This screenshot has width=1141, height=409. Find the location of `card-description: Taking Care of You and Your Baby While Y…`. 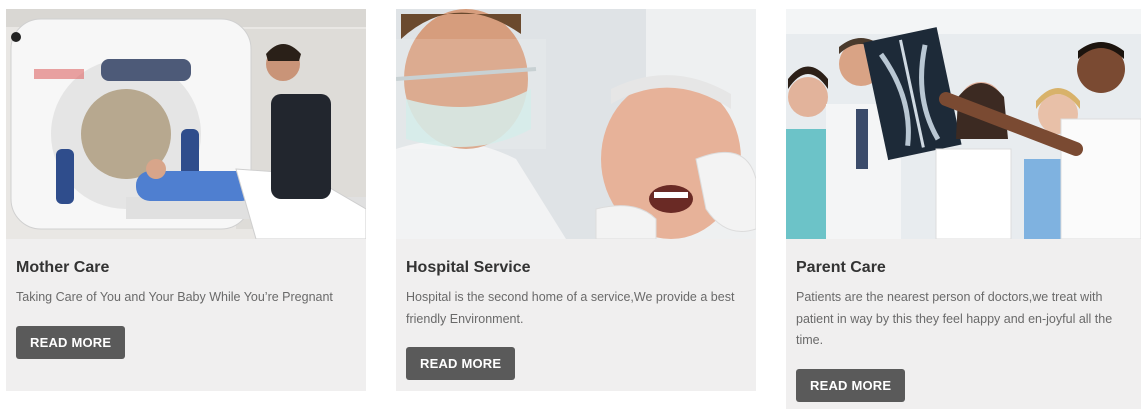

card-description: Taking Care of You and Your Baby While Y… is located at coordinates (174, 297).